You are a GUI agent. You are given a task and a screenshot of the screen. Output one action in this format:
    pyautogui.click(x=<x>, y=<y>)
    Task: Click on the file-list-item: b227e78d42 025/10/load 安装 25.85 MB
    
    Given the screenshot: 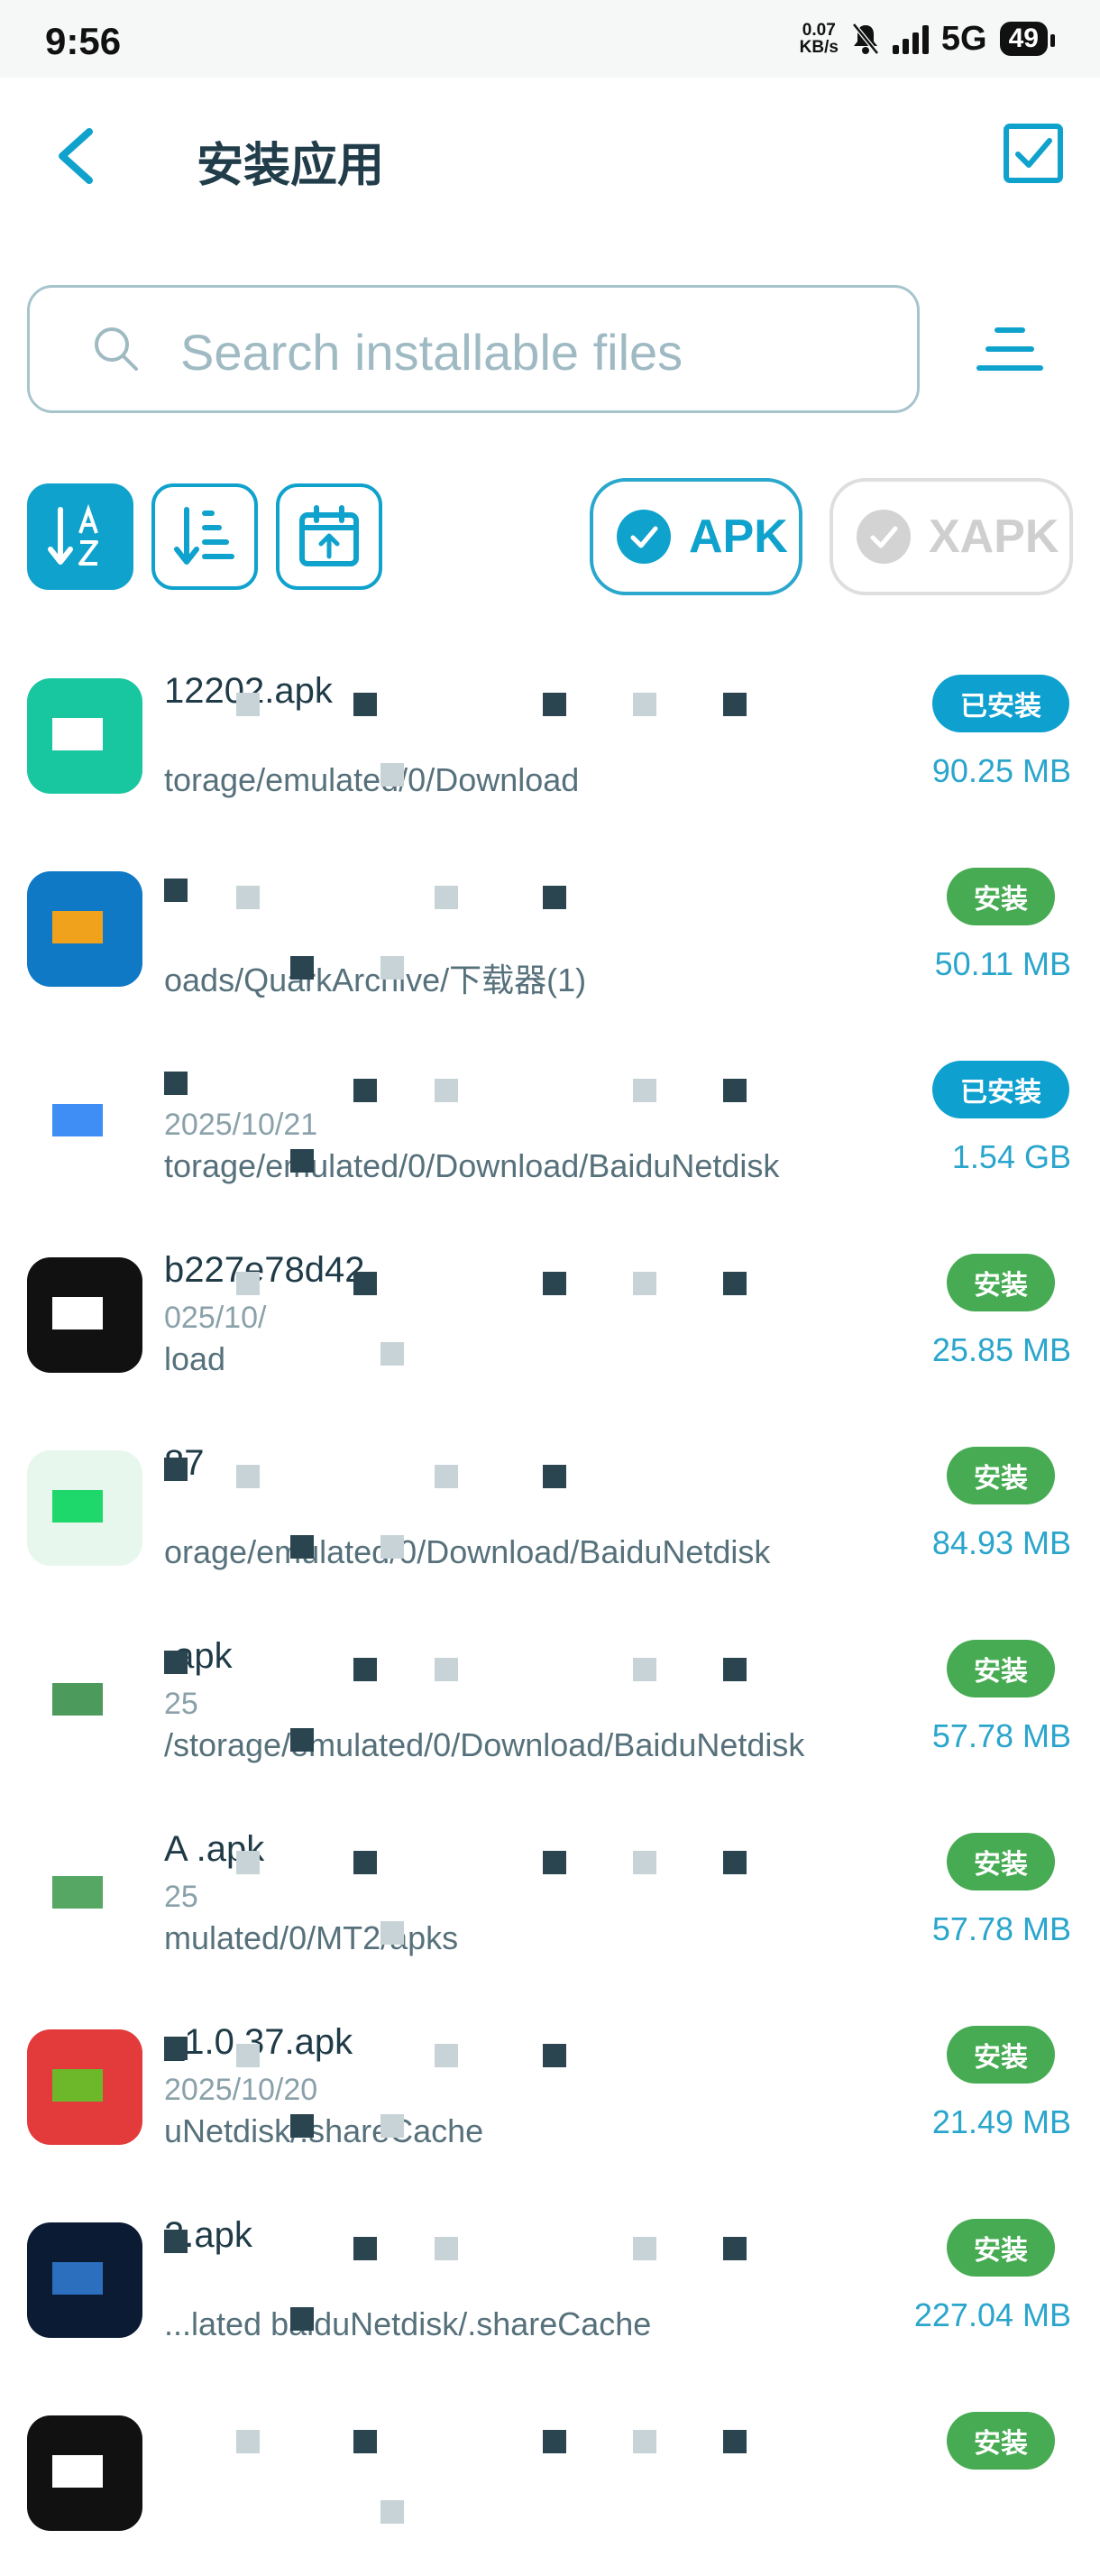 What is the action you would take?
    pyautogui.click(x=550, y=1322)
    